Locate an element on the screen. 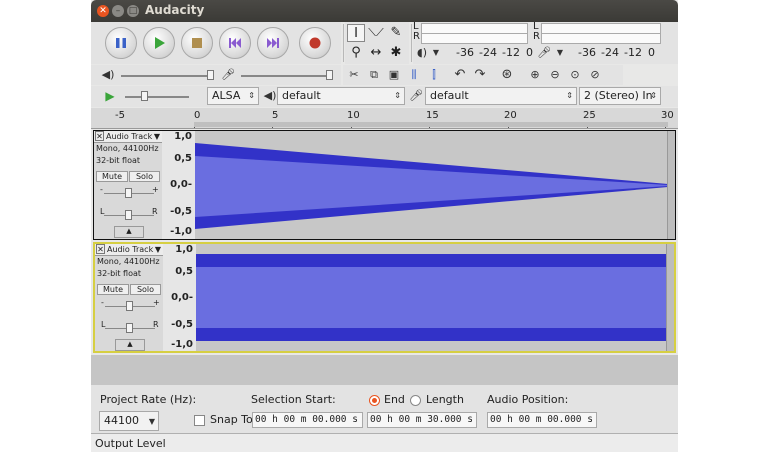  edit-toolbar: ✂ ⧉ ▣ ⫼ ⫿ ↶ ↷ ⊛ ⊕ ⊖ ⊙ ⊘ is located at coordinates (483, 75).